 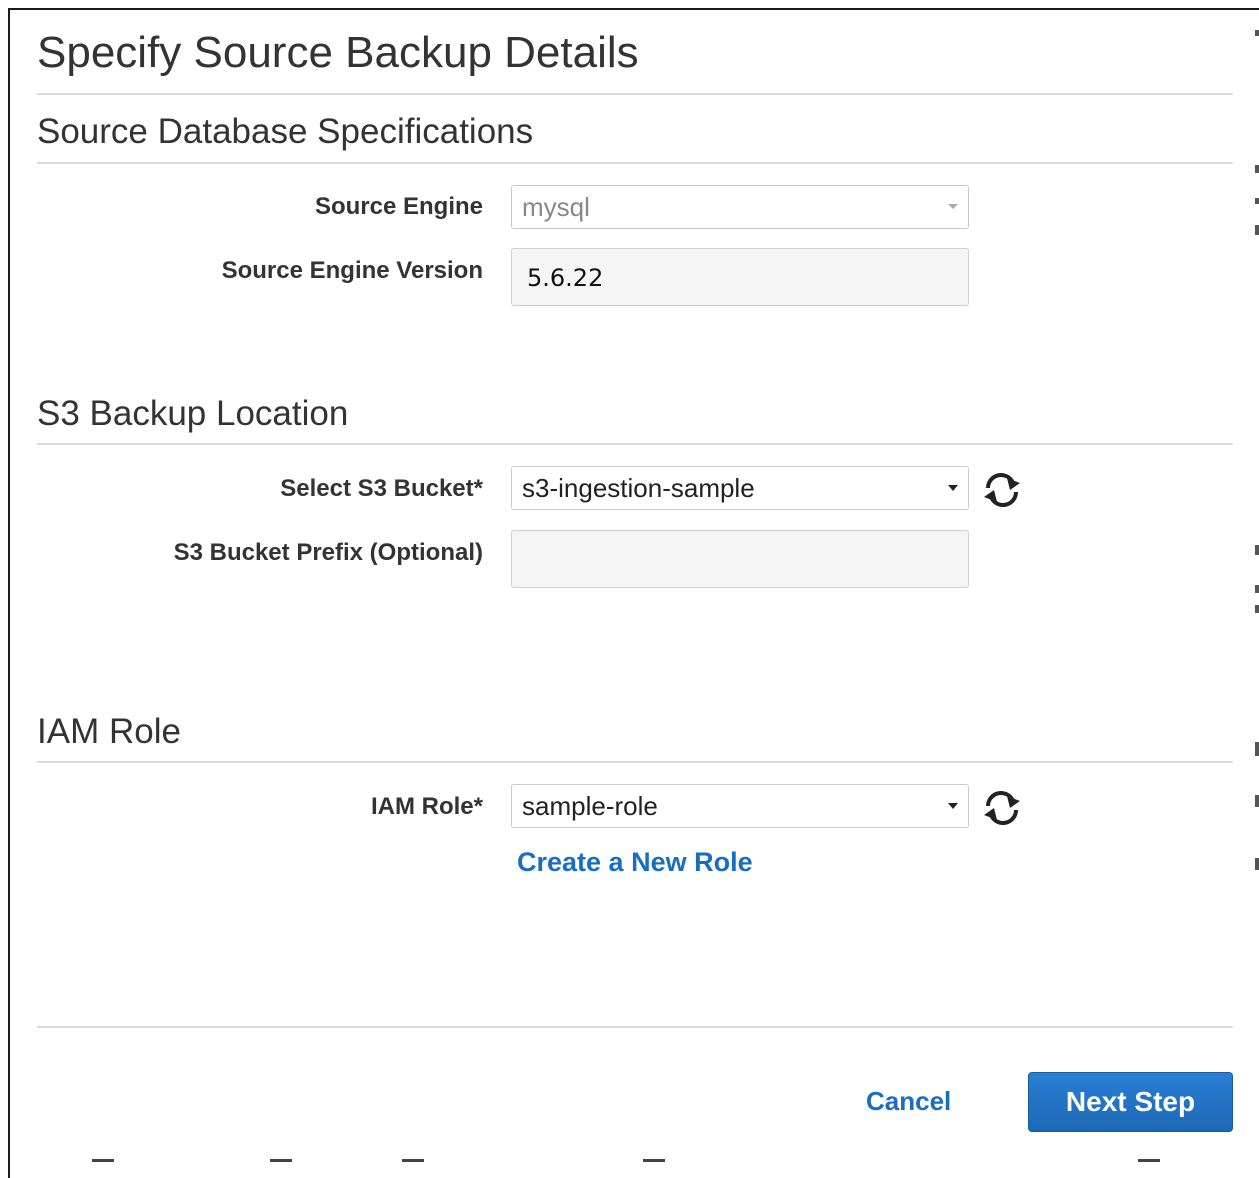 What do you see at coordinates (908, 1101) in the screenshot?
I see `cancel-button: Cancel` at bounding box center [908, 1101].